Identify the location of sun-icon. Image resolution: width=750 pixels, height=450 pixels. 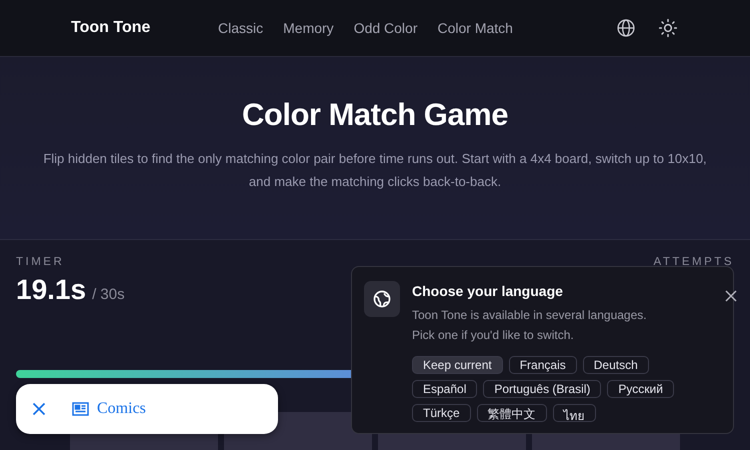
(668, 28).